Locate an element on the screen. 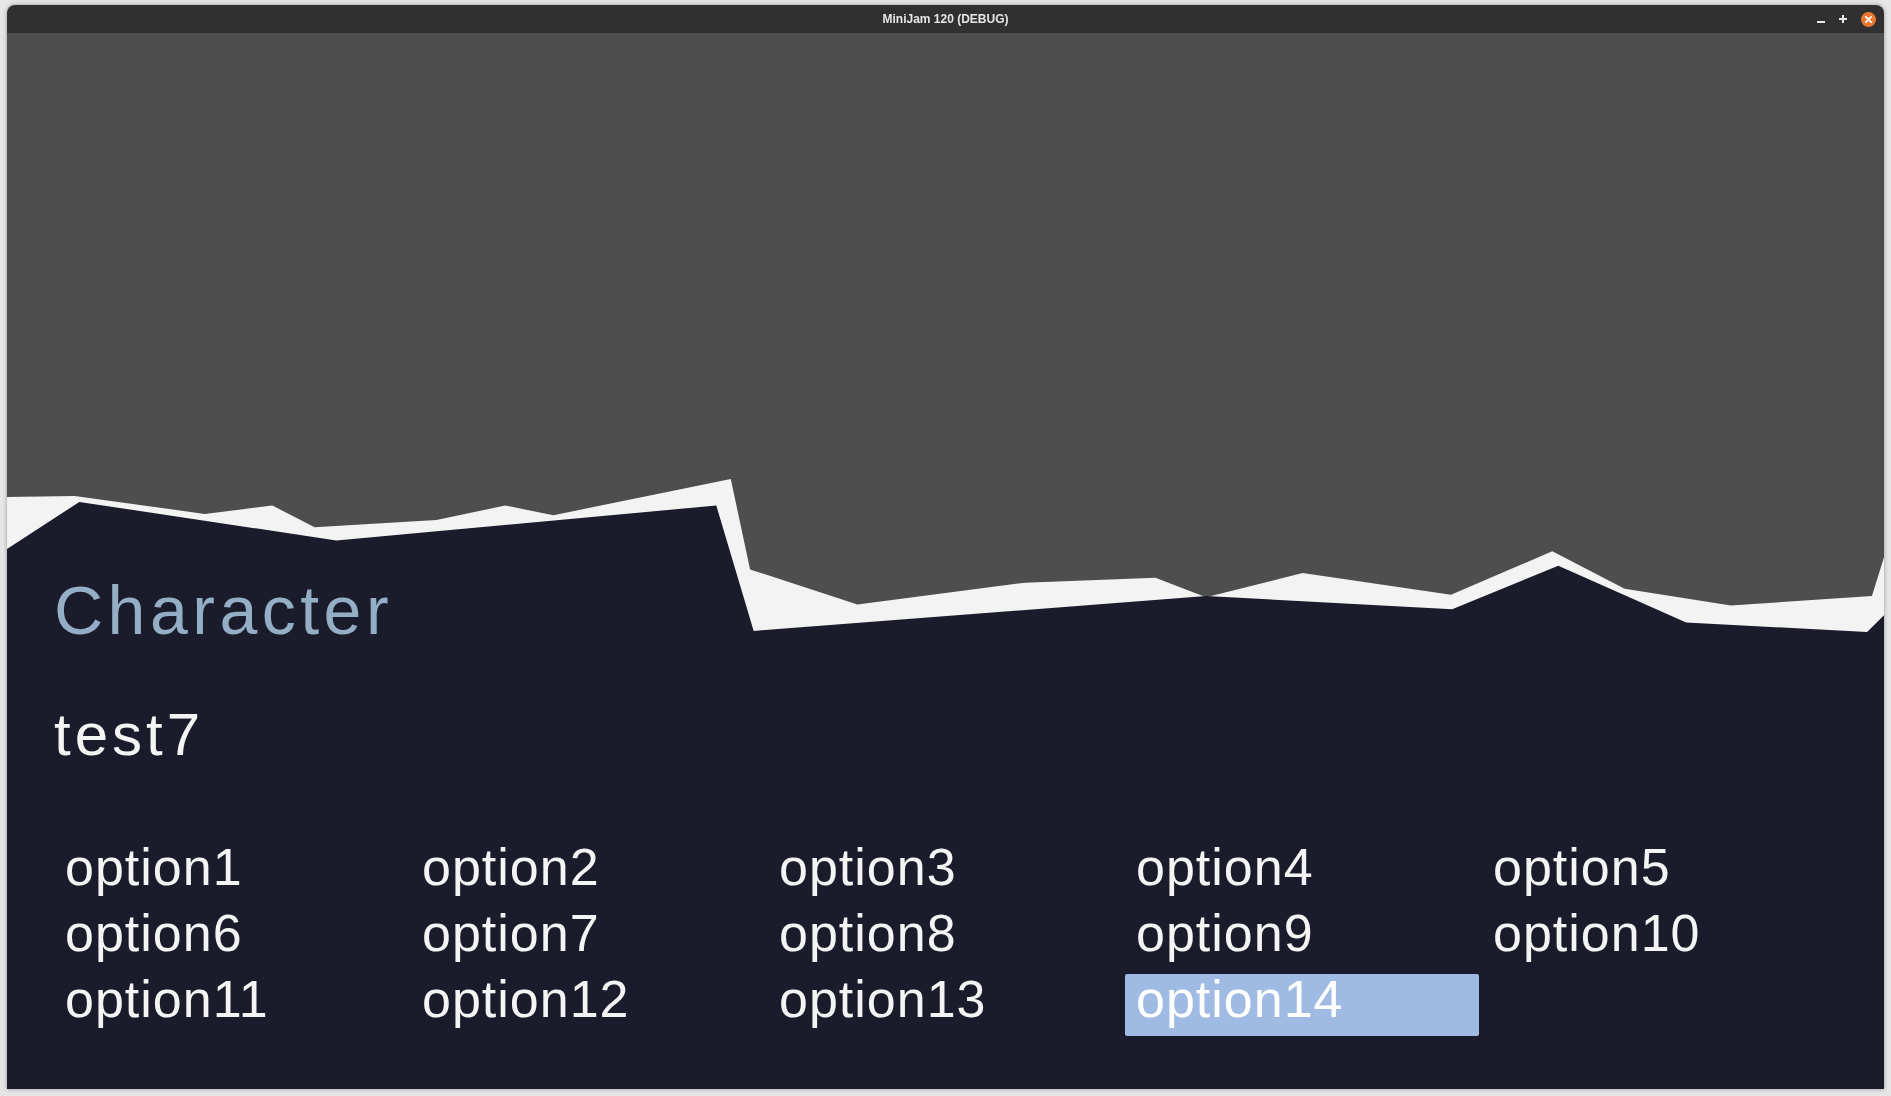 Image resolution: width=1891 pixels, height=1096 pixels. option-item: option8 is located at coordinates (945, 939).